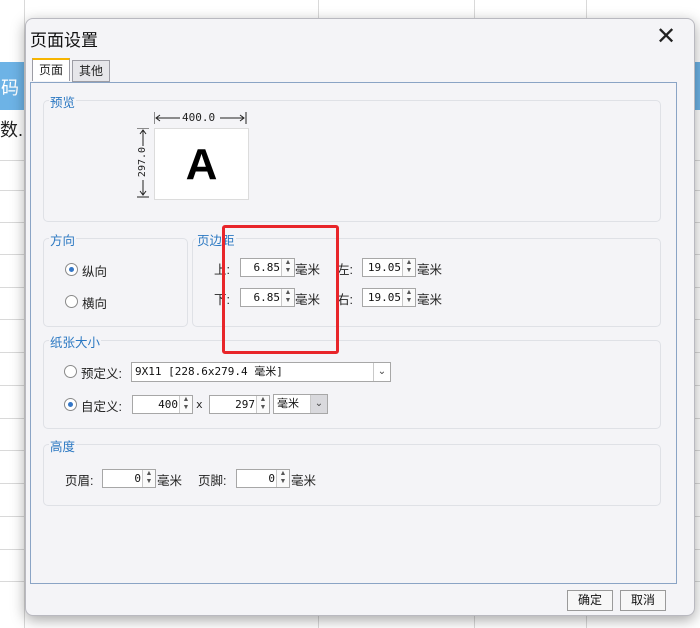 The width and height of the screenshot is (700, 628). Describe the element at coordinates (352, 384) in the screenshot. I see `paper-size-group` at that location.